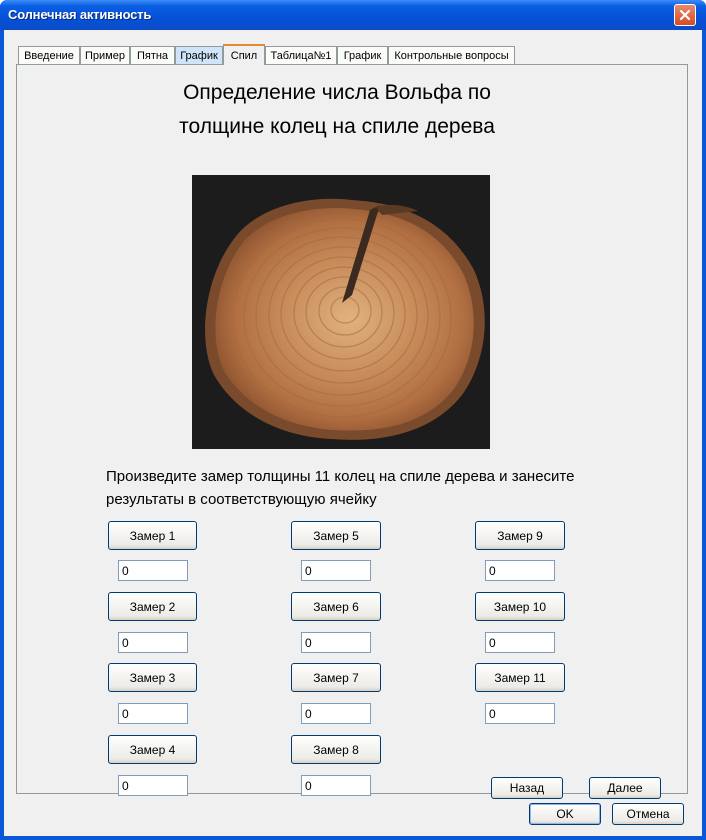 Image resolution: width=706 pixels, height=840 pixels. Describe the element at coordinates (153, 713) in the screenshot. I see `measure-3-field` at that location.